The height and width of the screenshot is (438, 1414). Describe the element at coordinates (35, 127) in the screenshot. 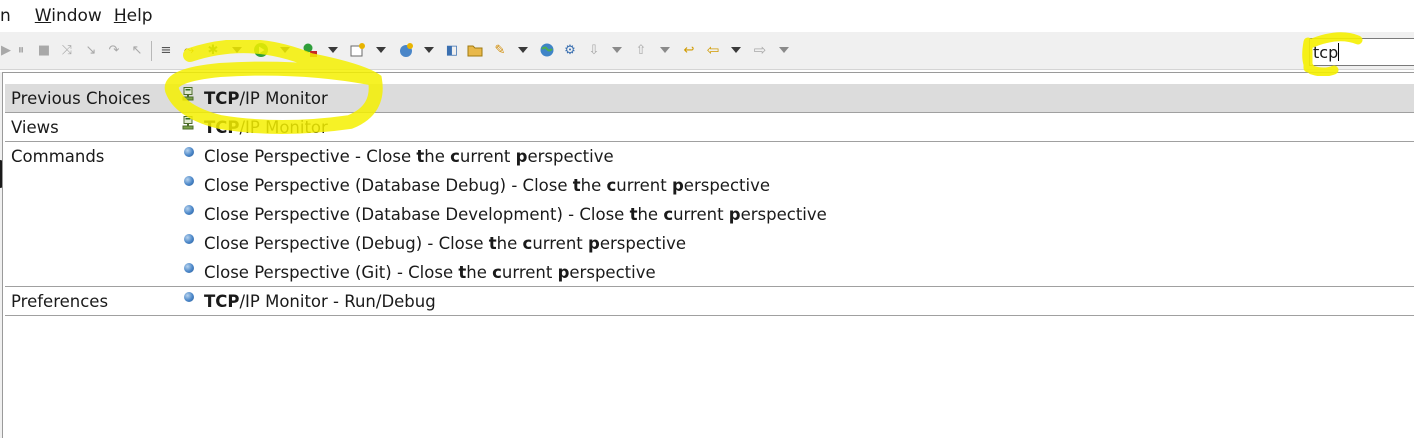

I see `category-label: Views` at that location.